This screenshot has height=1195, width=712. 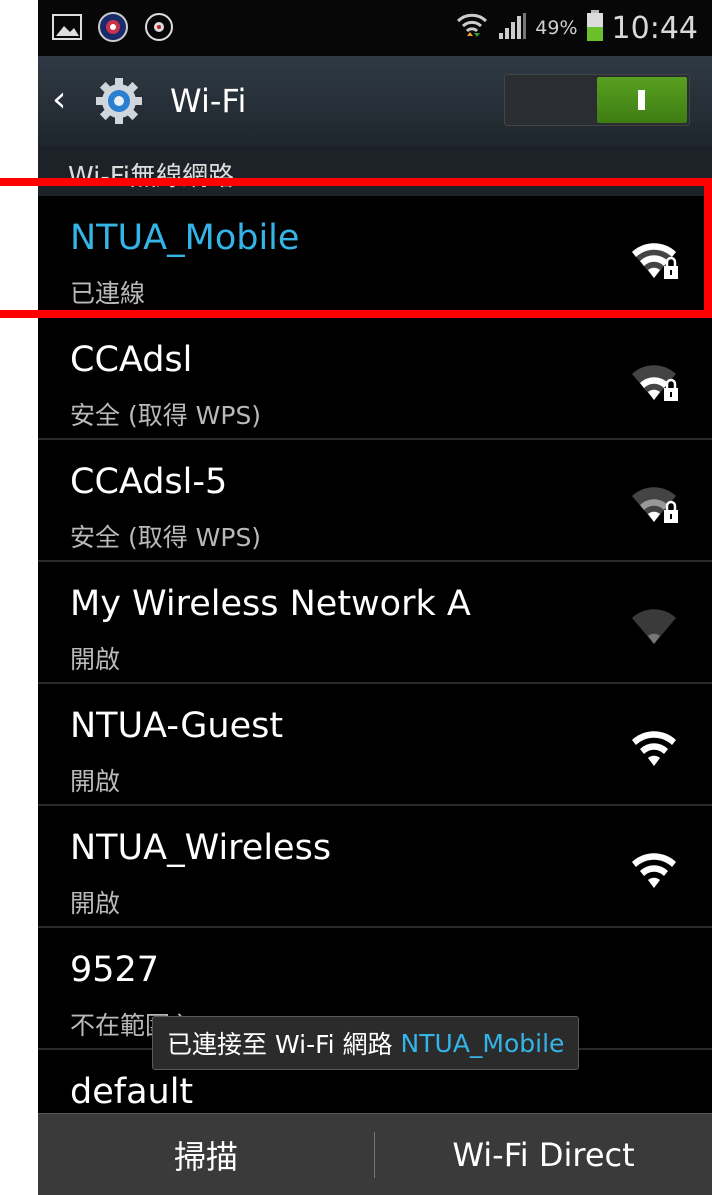 I want to click on network-ssid: CCAdsl-5, so click(x=149, y=482).